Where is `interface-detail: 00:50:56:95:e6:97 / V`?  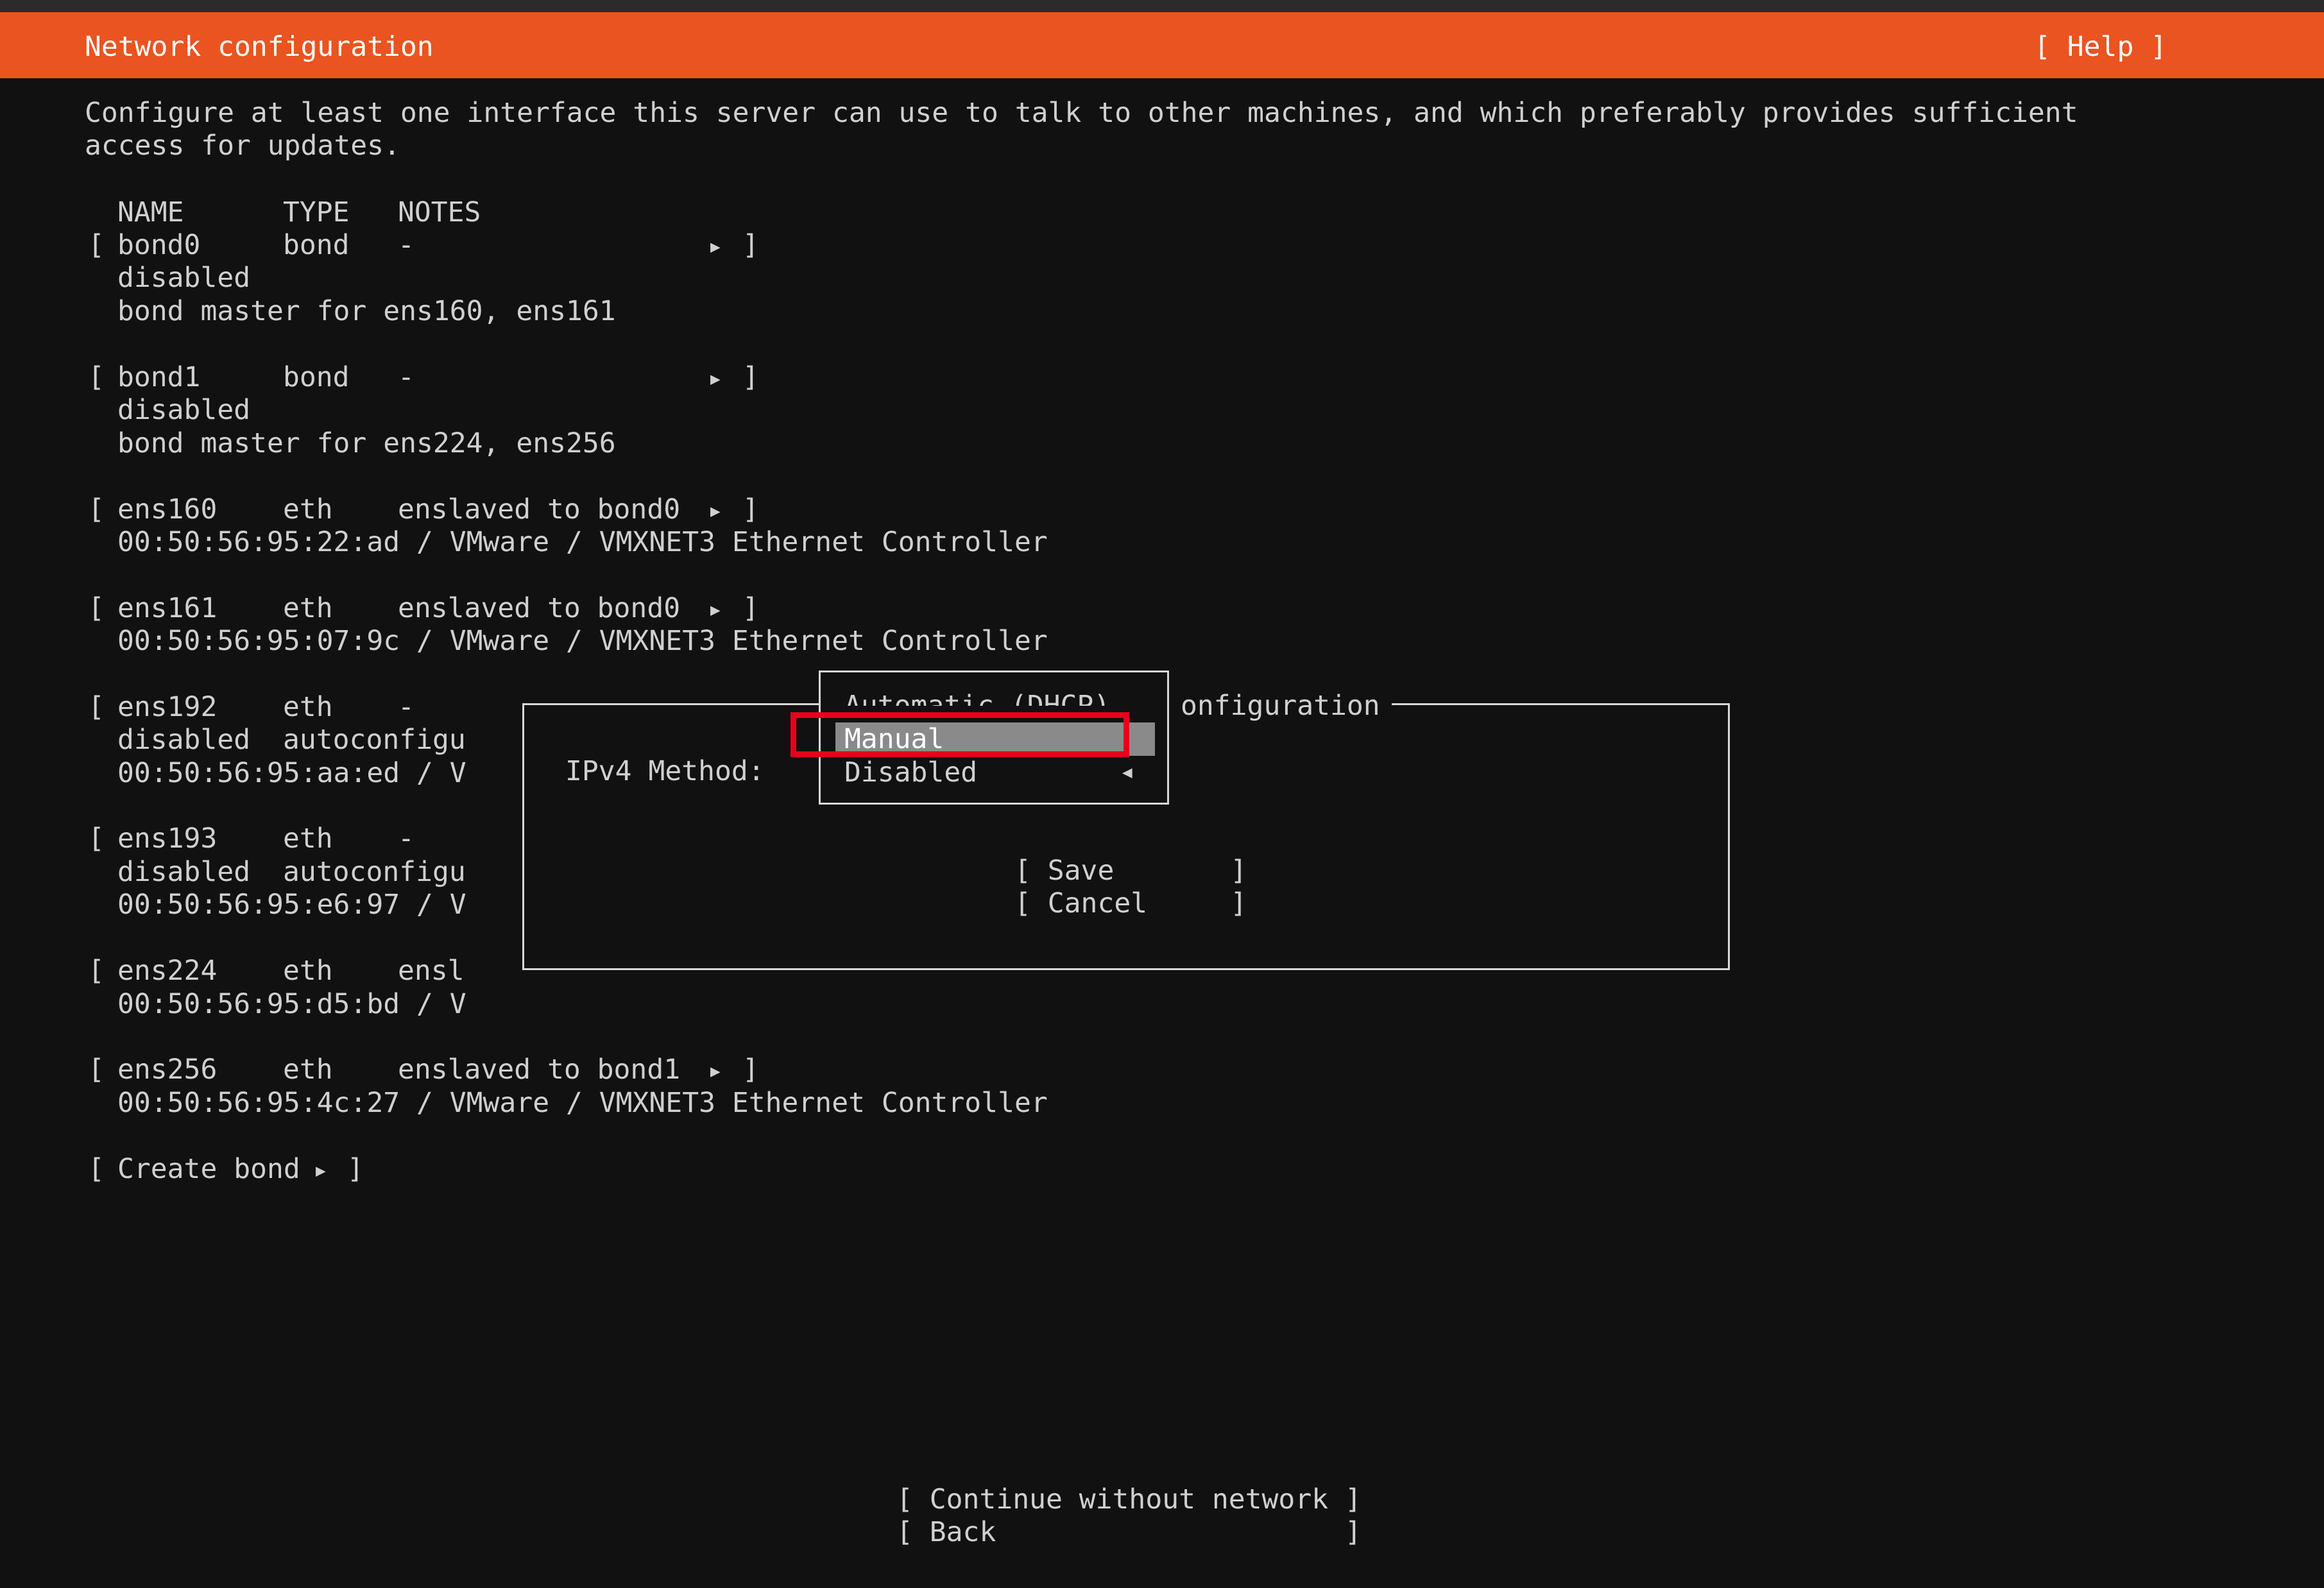 interface-detail: 00:50:56:95:e6:97 / V is located at coordinates (291, 905).